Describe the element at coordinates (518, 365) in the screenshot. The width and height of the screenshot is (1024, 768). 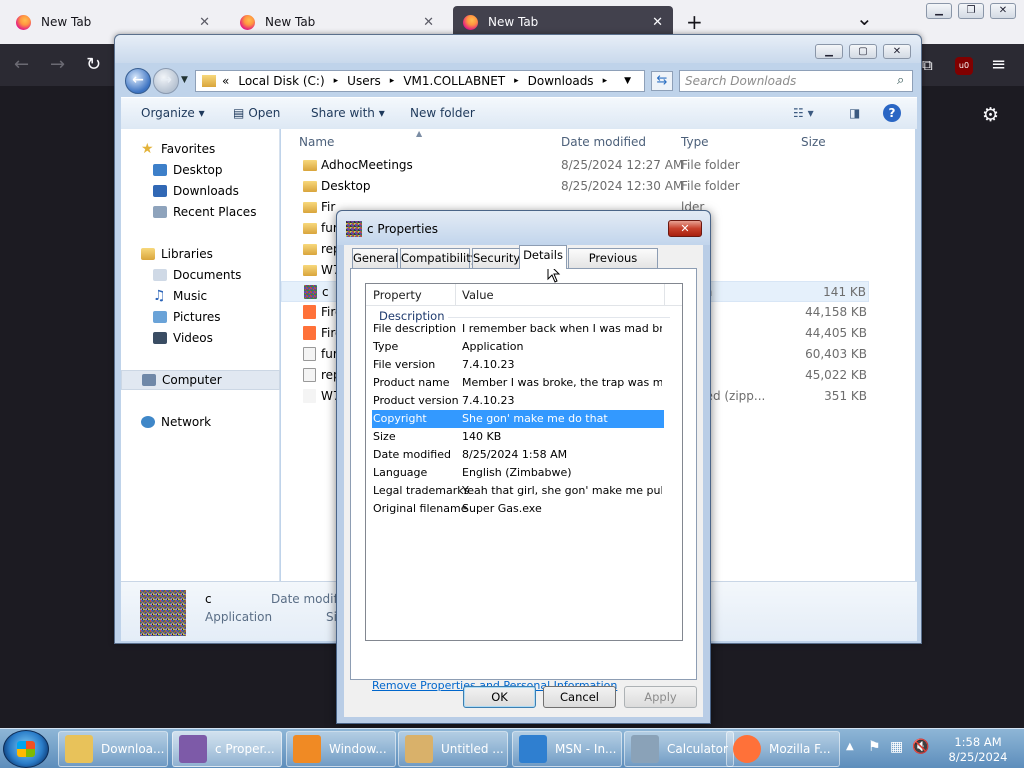
I see `property-row: File version 7.4.10.23` at that location.